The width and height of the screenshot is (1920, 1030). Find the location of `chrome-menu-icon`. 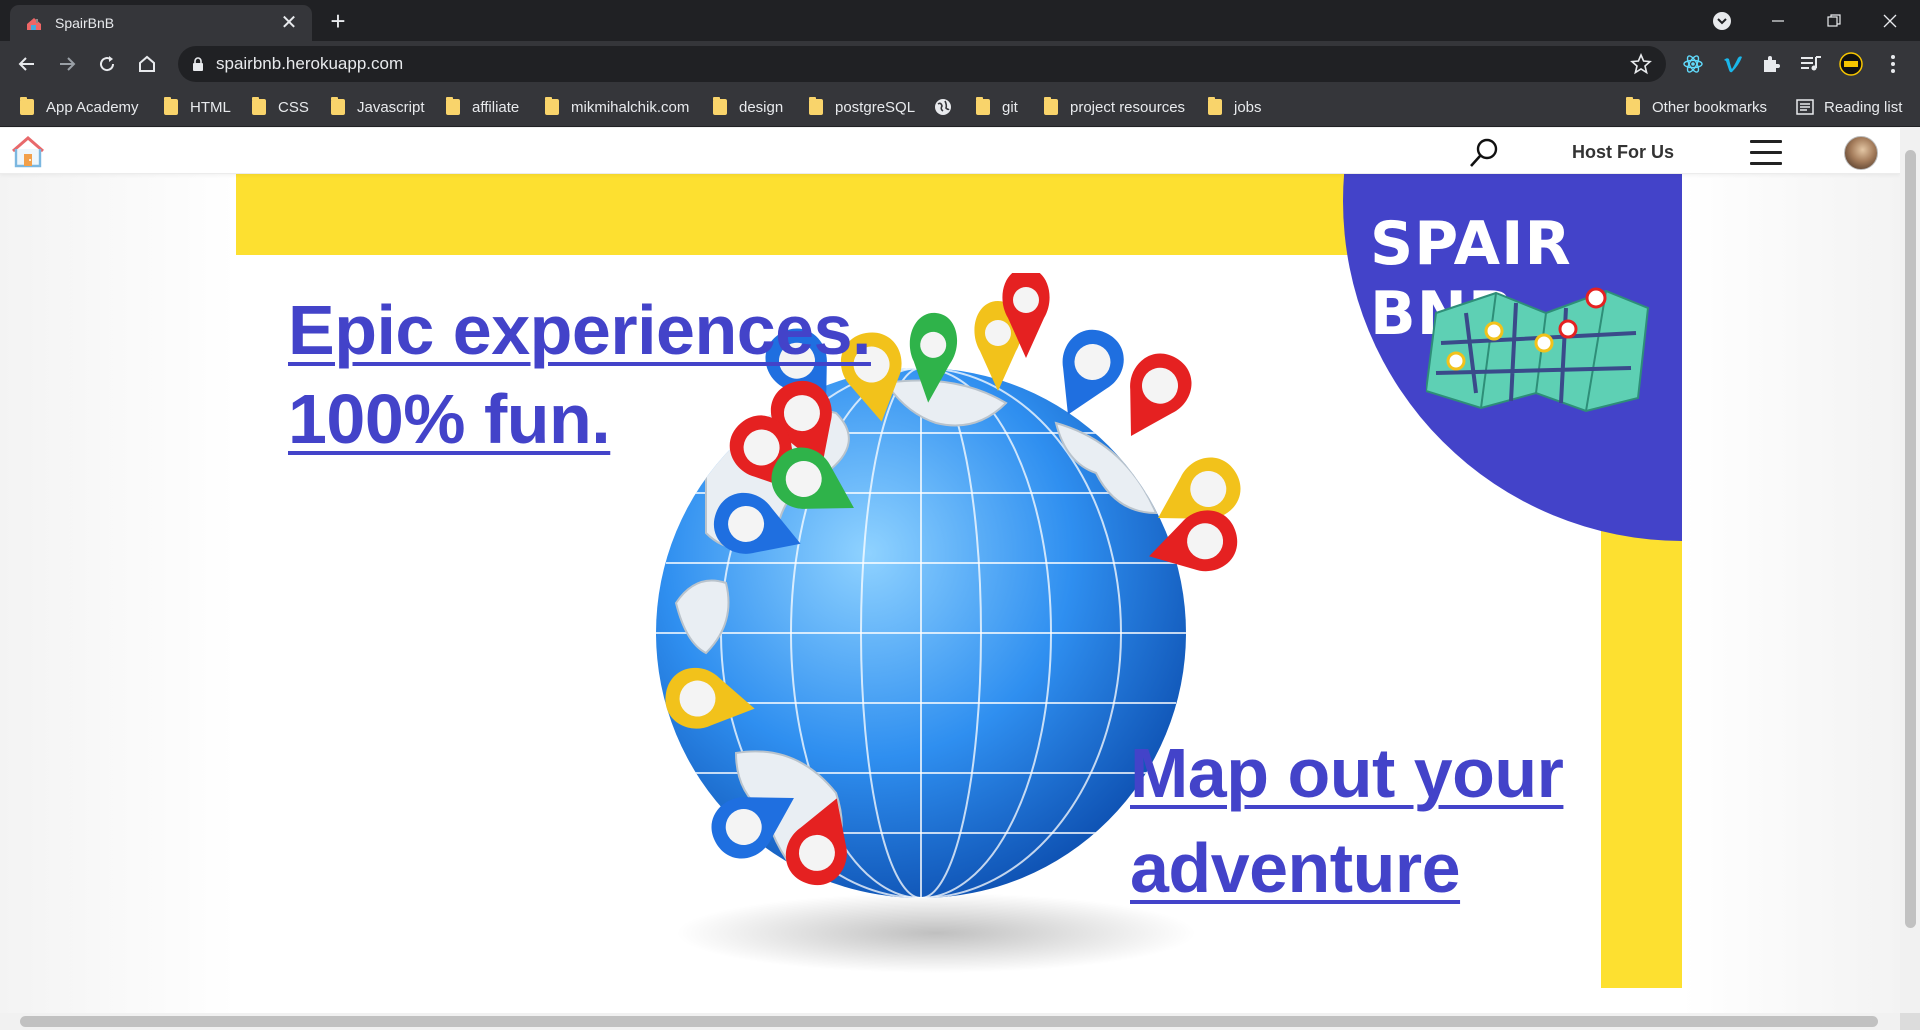

chrome-menu-icon is located at coordinates (1893, 64).